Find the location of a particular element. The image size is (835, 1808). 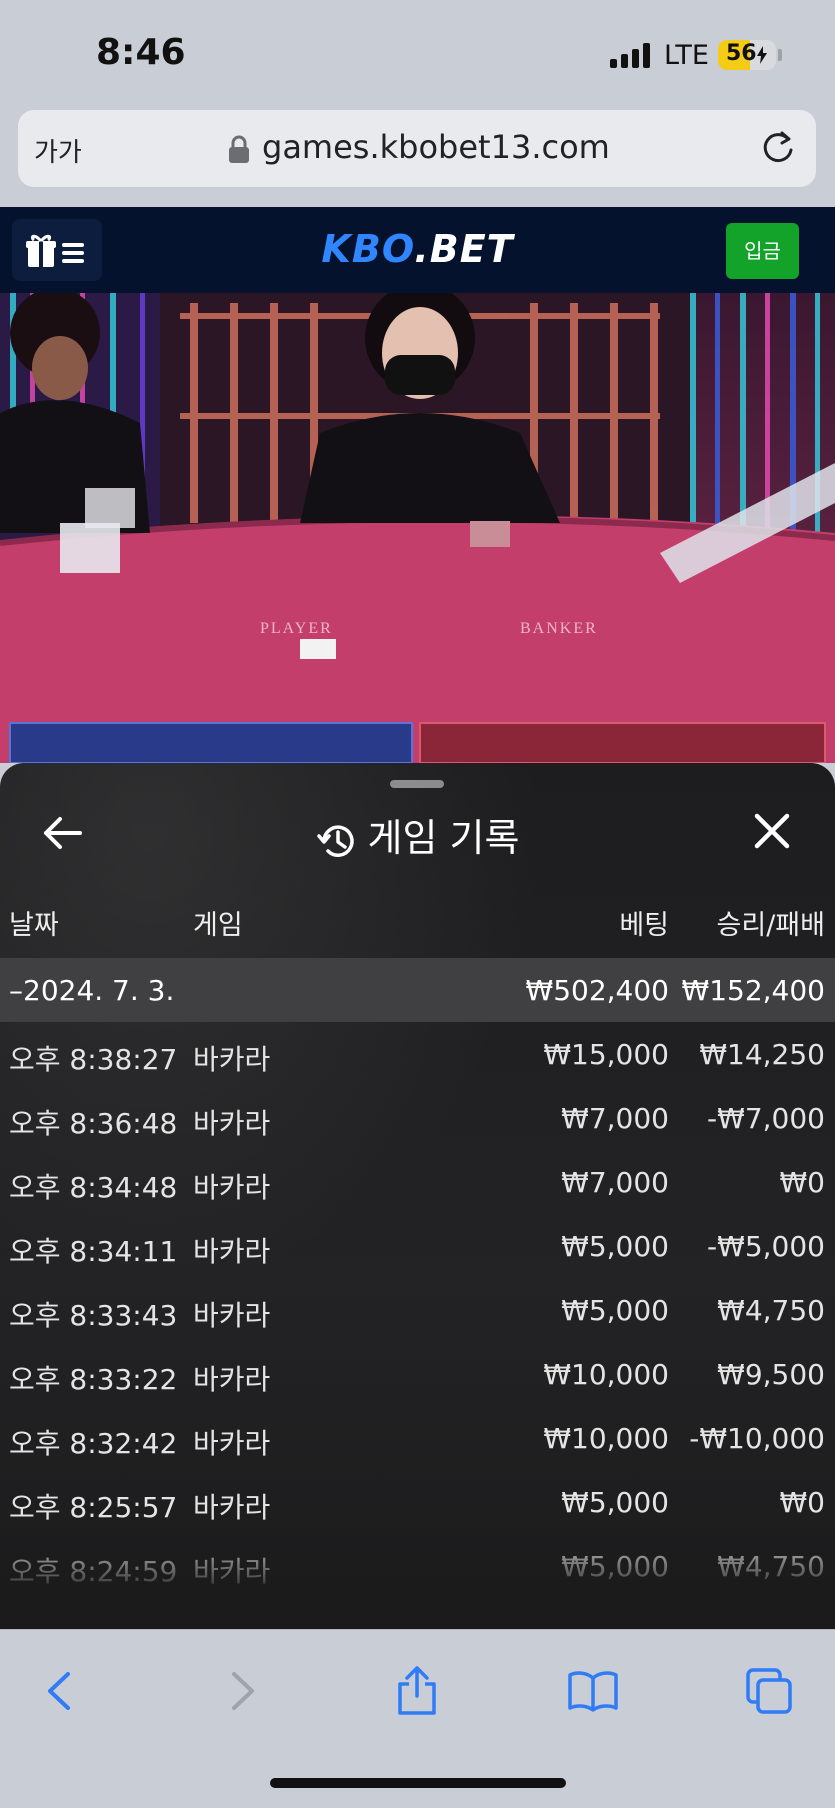

group-win-loss-total: ₩152,400 is located at coordinates (753, 990).